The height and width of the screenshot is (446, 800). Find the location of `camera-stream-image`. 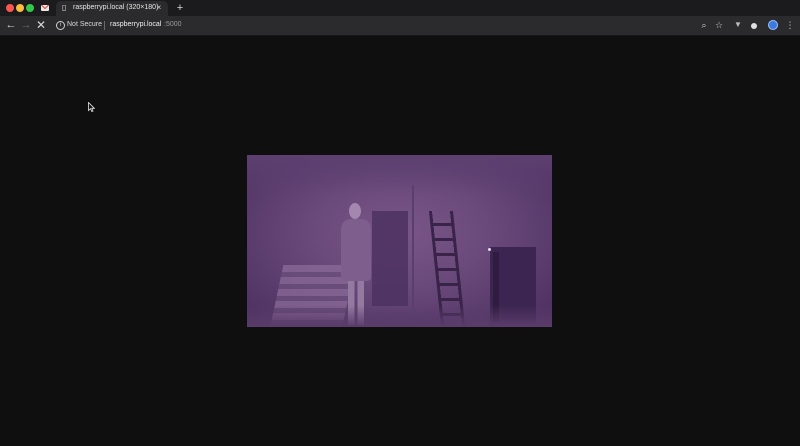

camera-stream-image is located at coordinates (399, 241).